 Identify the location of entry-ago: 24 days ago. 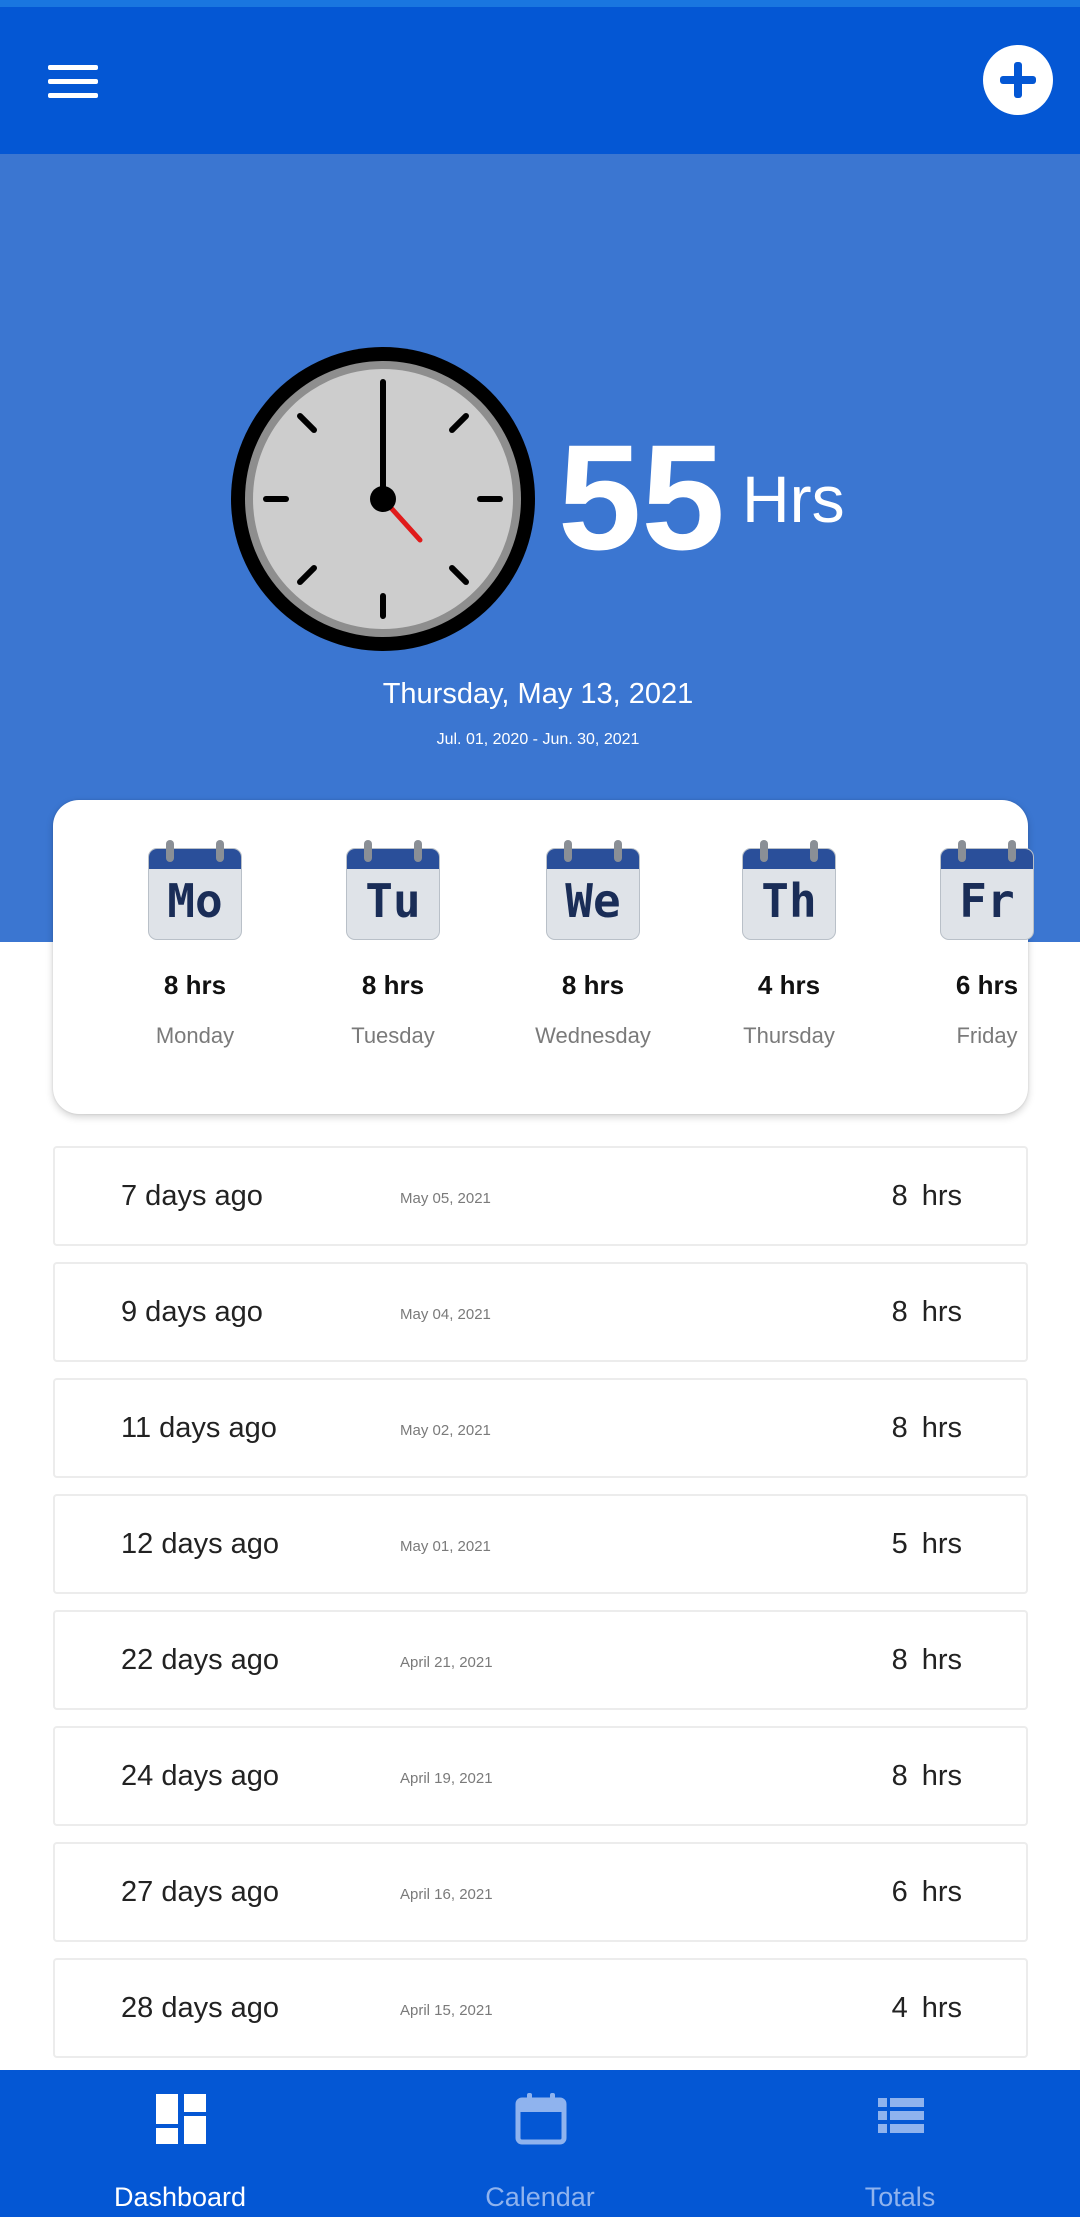
(200, 1776).